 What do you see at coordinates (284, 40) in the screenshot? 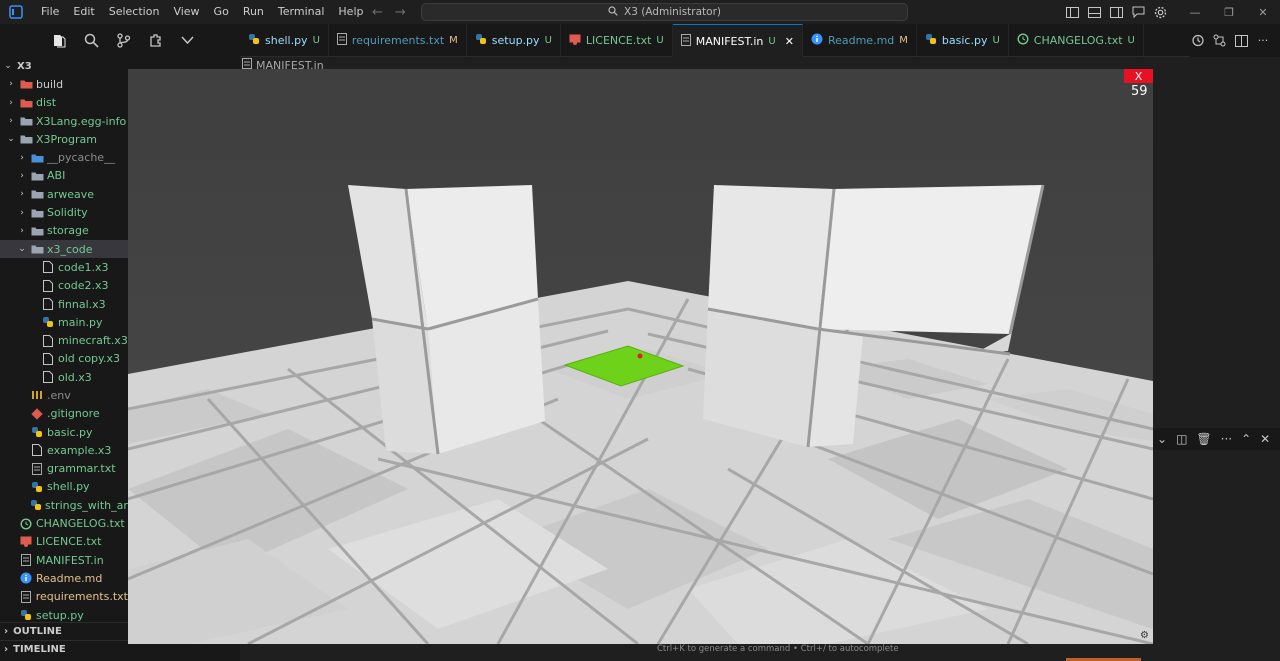
I see `tab-shell-py: shell.py U` at bounding box center [284, 40].